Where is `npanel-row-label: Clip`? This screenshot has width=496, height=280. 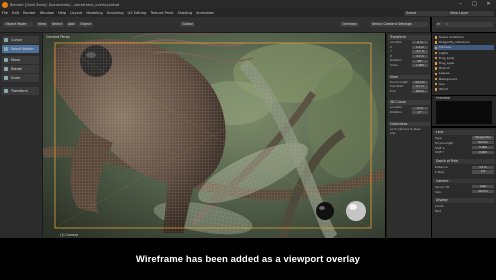
npanel-row-label: Clip is located at coordinates (393, 134).